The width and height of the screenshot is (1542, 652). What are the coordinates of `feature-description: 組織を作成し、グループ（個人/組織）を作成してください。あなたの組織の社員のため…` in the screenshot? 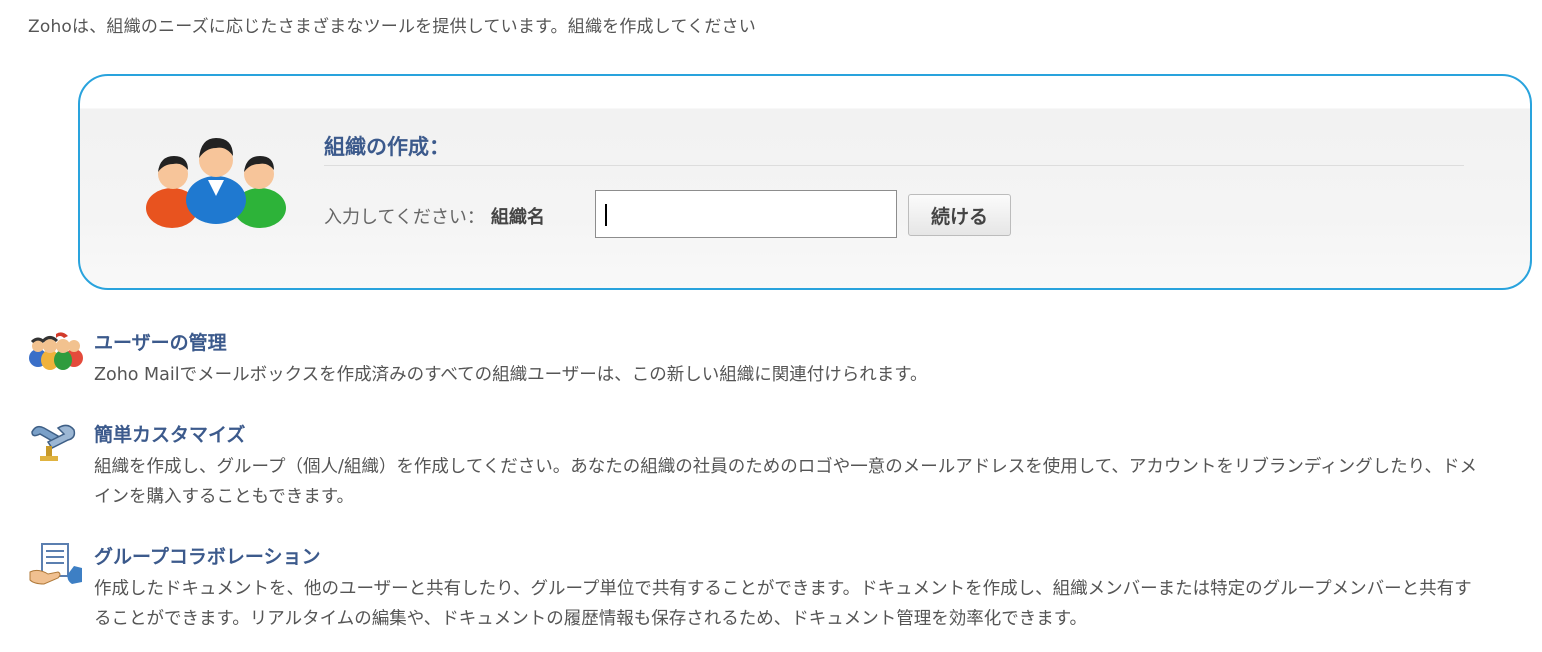 It's located at (785, 482).